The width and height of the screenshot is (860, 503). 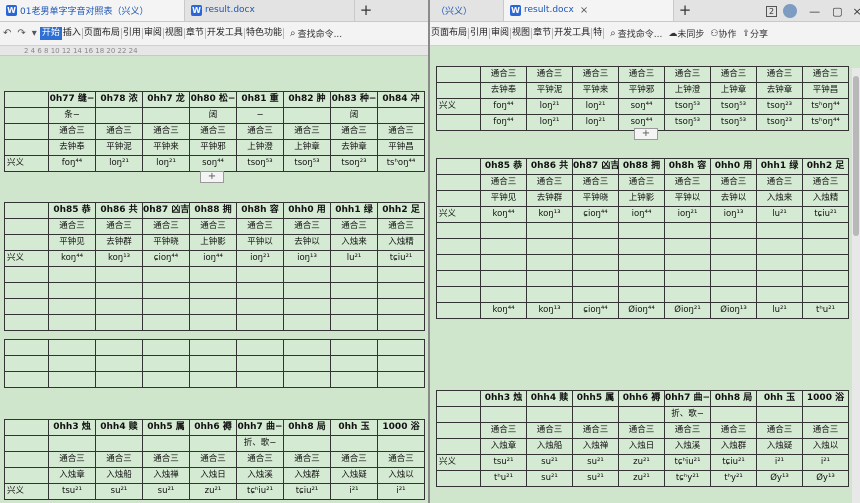 What do you see at coordinates (501, 33) in the screenshot?
I see `menu-review: 审阅` at bounding box center [501, 33].